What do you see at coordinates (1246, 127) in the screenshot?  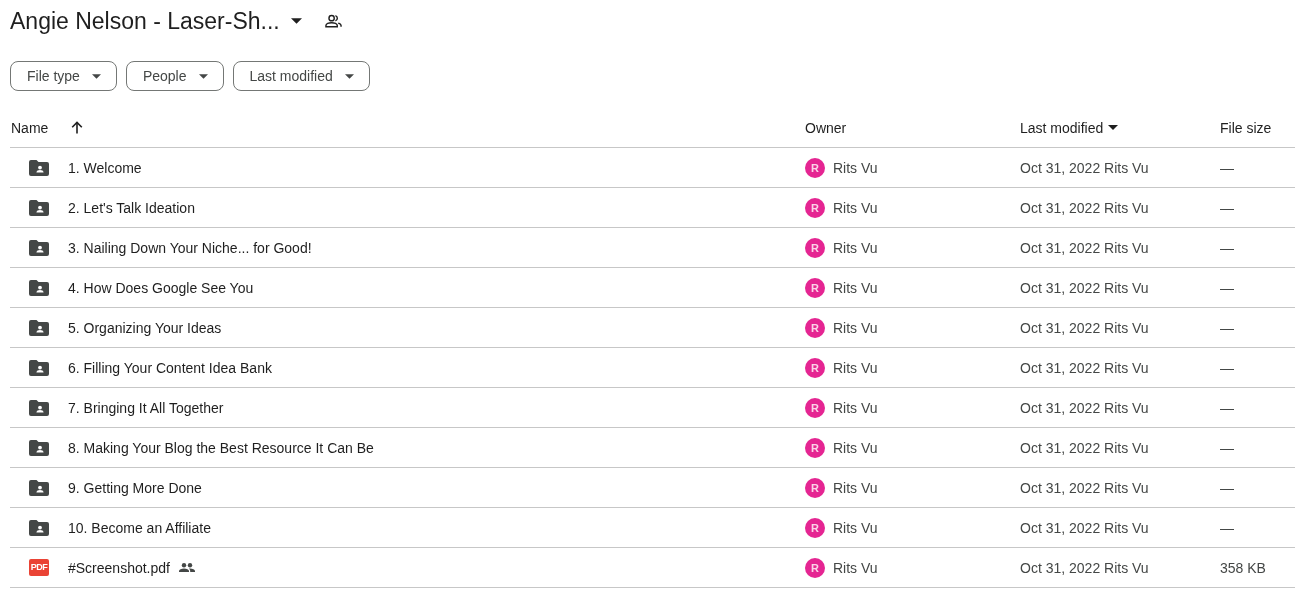 I see `column-header: File size` at bounding box center [1246, 127].